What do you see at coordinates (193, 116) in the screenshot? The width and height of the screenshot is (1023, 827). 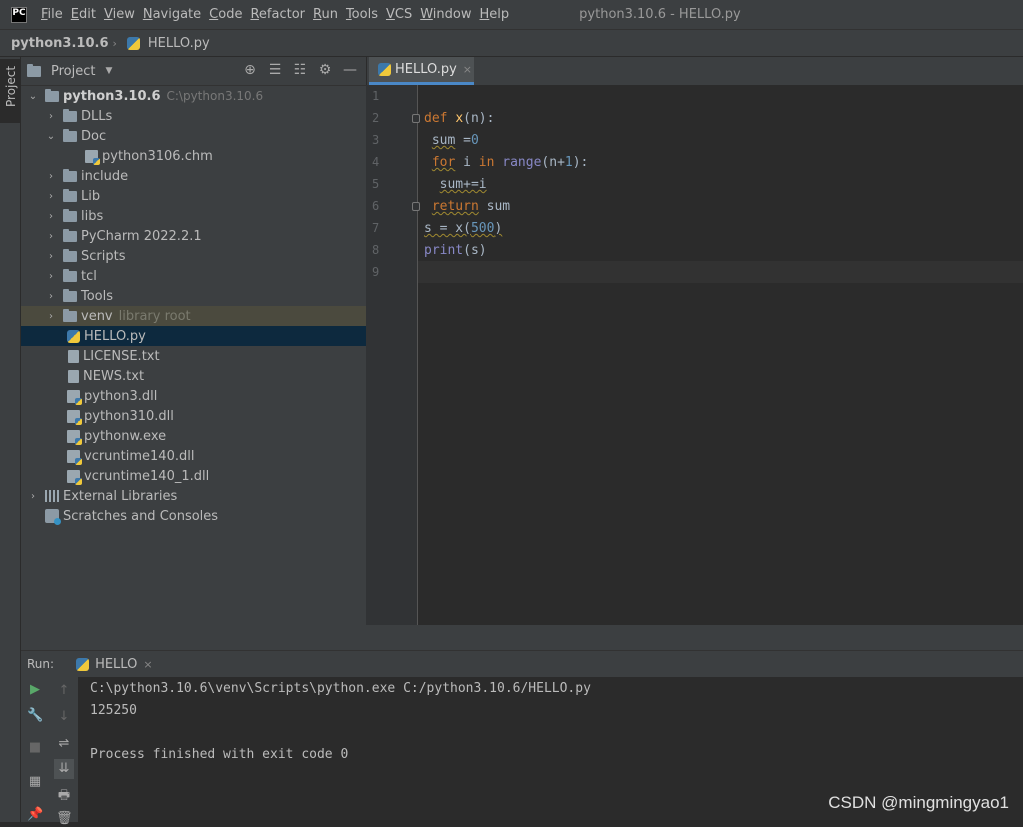 I see `tree-item-dlls: › DLLs` at bounding box center [193, 116].